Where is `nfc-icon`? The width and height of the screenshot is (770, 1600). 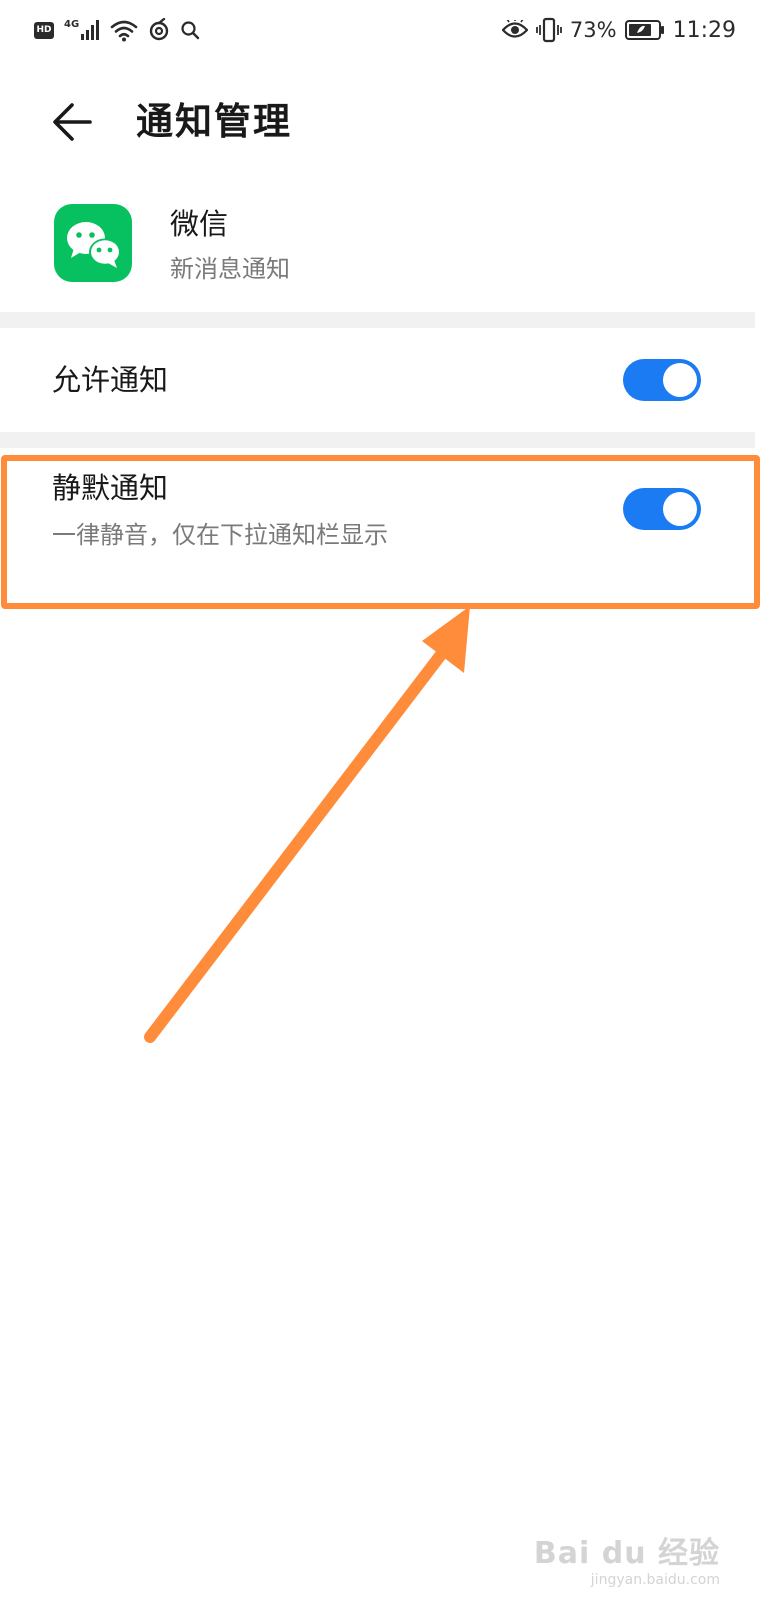 nfc-icon is located at coordinates (159, 29).